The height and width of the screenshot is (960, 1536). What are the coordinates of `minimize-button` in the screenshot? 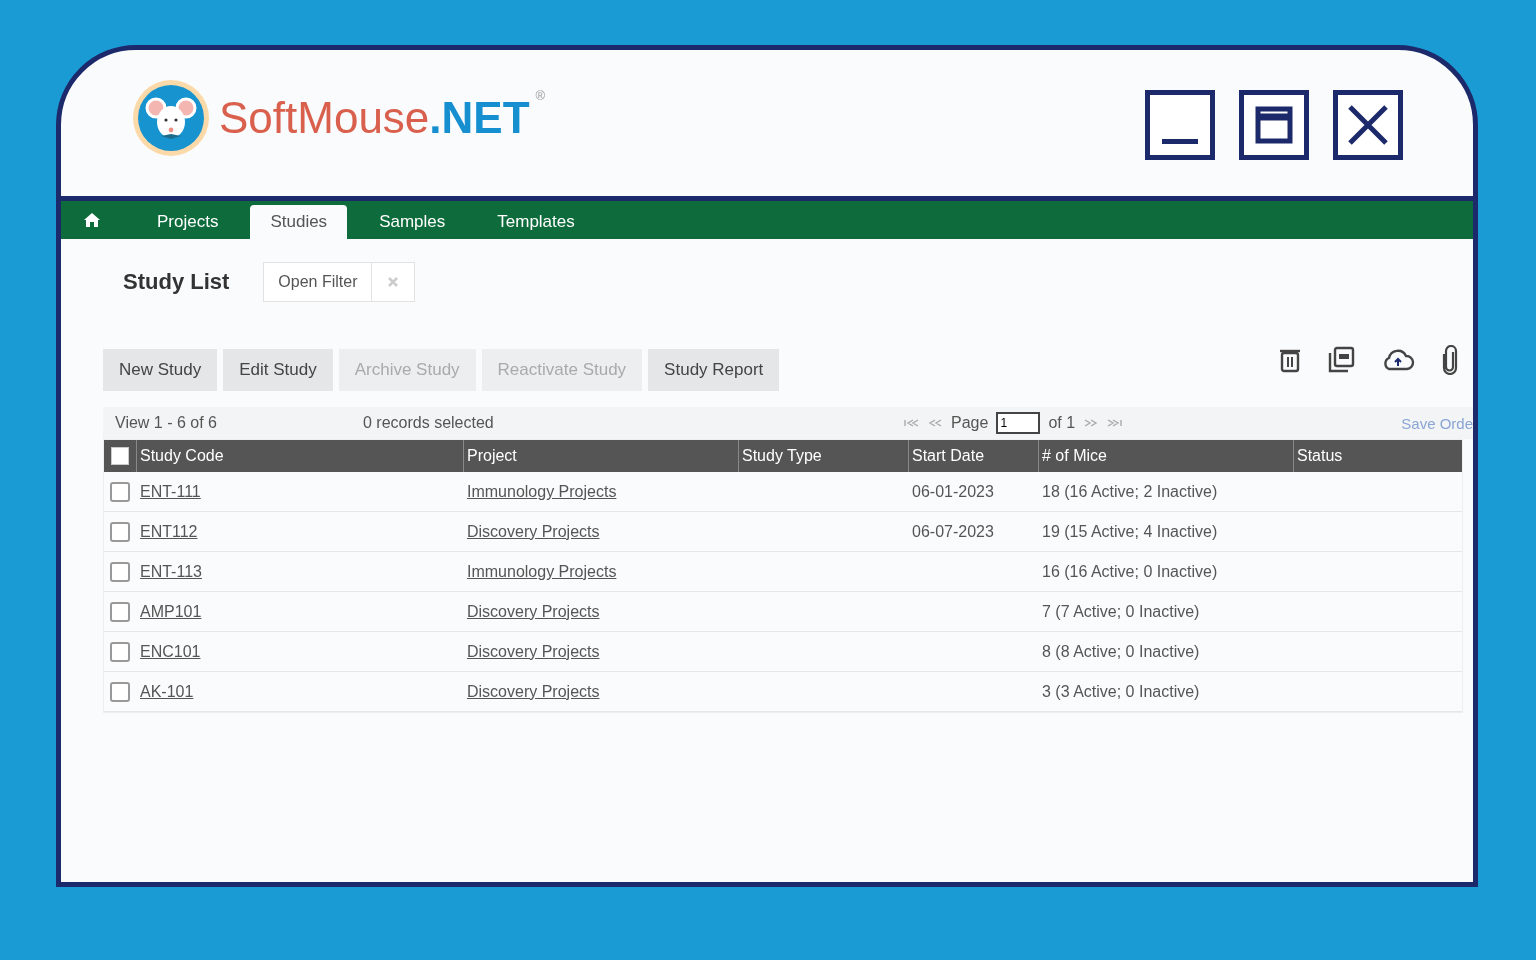 It's located at (1180, 125).